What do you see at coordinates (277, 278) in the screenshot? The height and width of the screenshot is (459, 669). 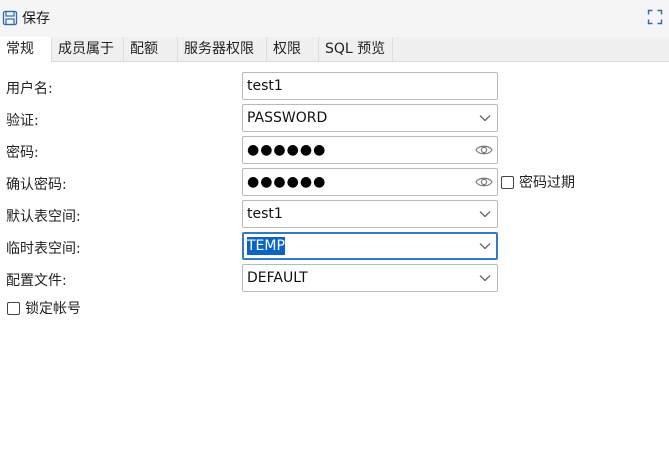 I see `profile-value: DEFAULT` at bounding box center [277, 278].